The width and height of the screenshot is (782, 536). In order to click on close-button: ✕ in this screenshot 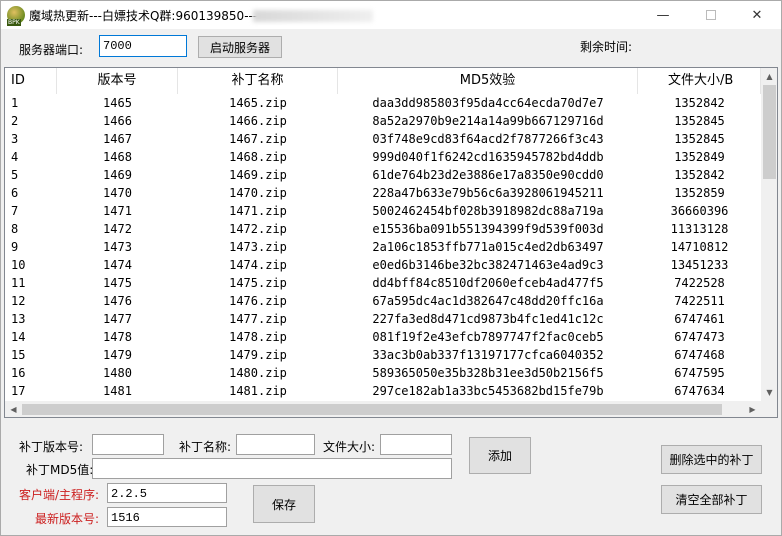, I will do `click(757, 15)`.